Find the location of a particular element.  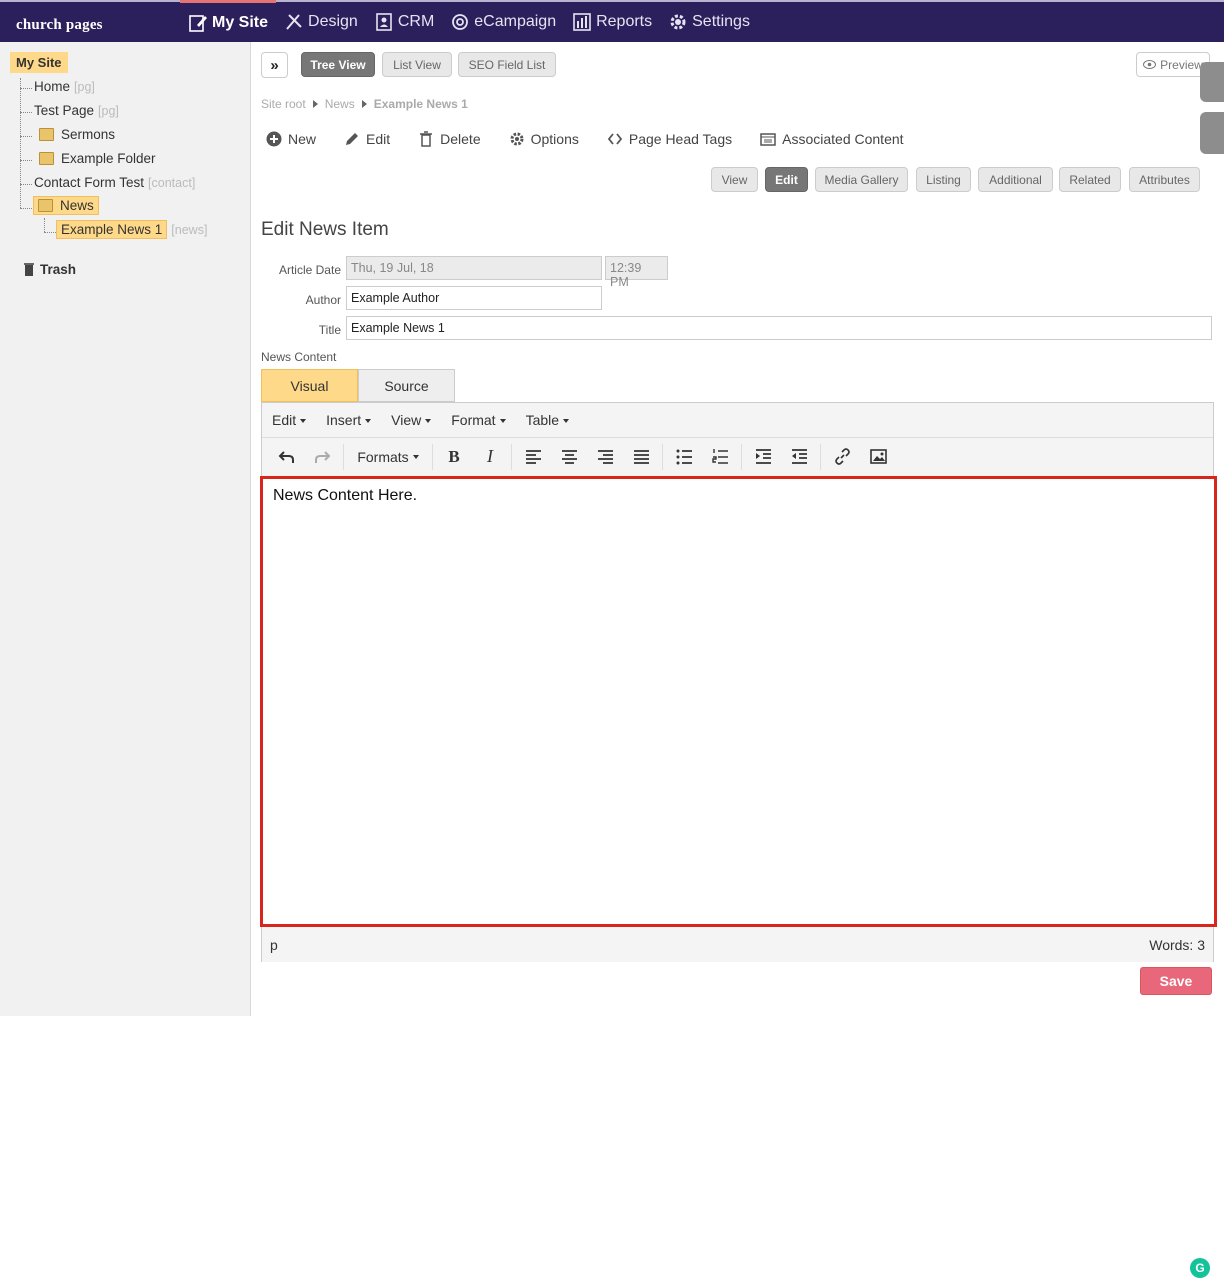

indent-button is located at coordinates (799, 457).